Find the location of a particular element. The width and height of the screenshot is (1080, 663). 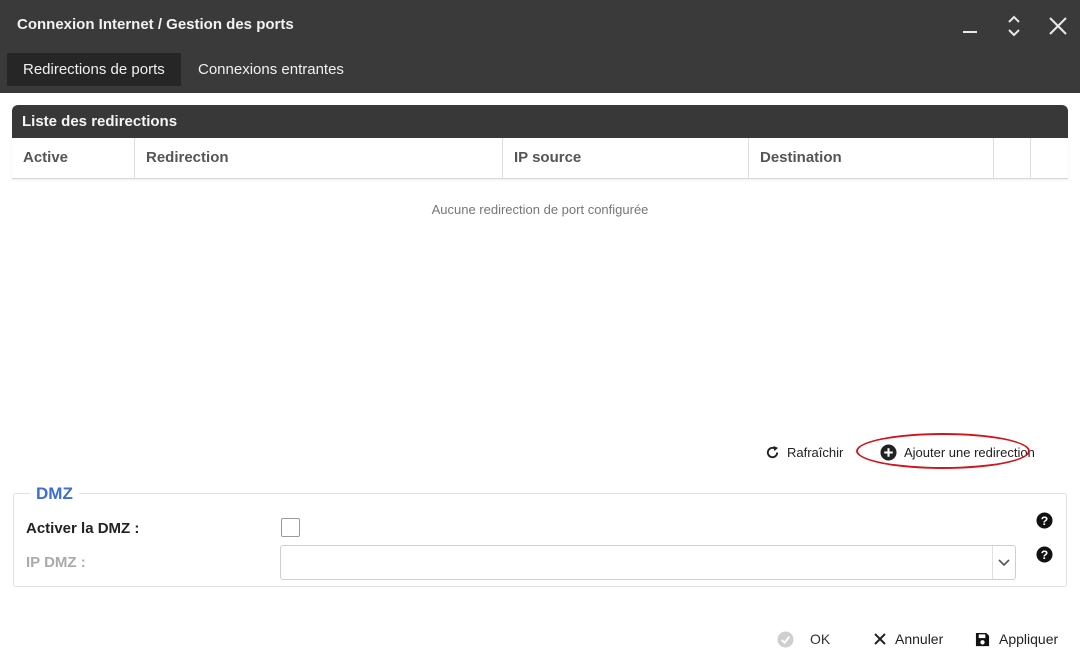

tab-connexions-entrantes: Connexions entrantes is located at coordinates (271, 69).